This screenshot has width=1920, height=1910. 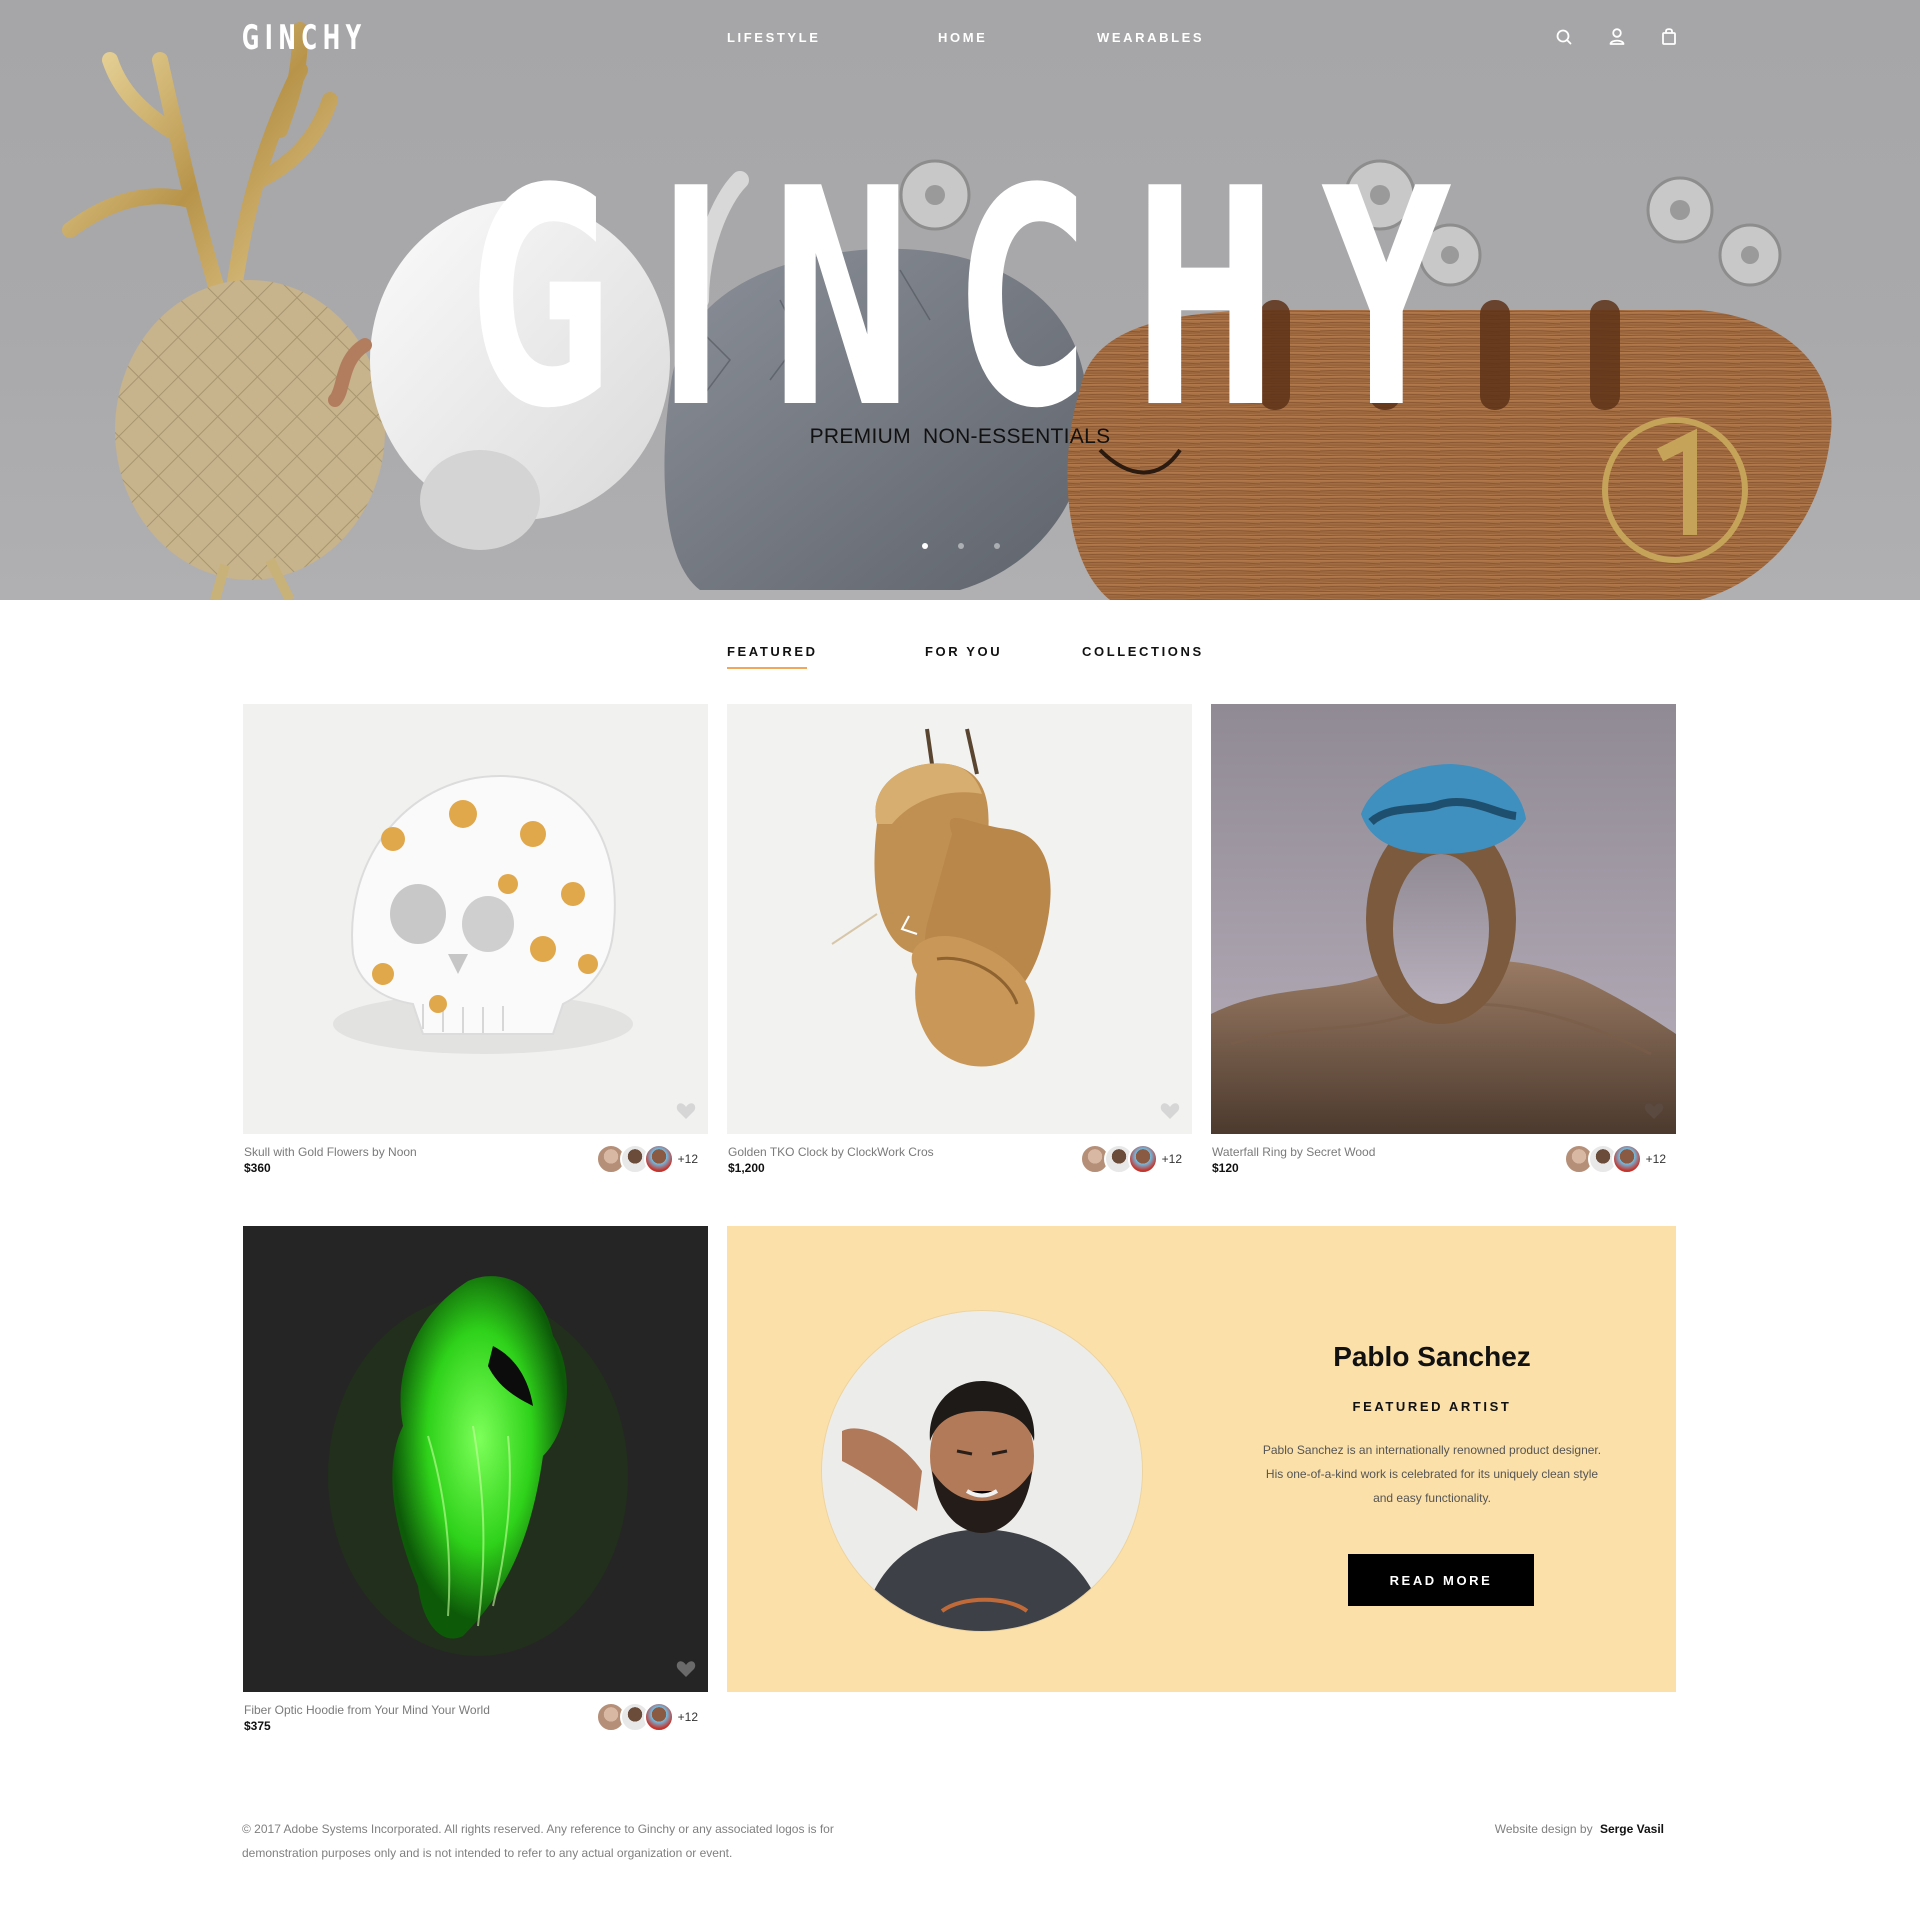 What do you see at coordinates (1432, 1406) in the screenshot?
I see `artist-role: FEATURED ARTIST` at bounding box center [1432, 1406].